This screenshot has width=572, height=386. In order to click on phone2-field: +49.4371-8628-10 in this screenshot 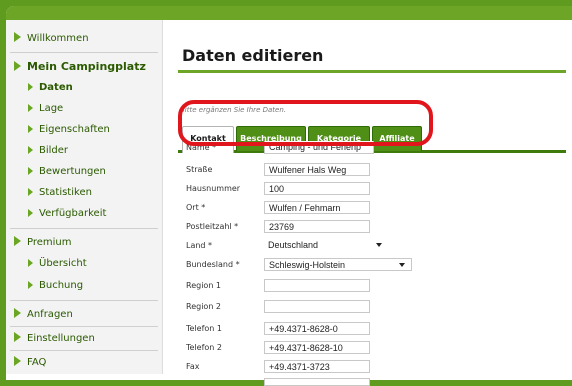, I will do `click(317, 347)`.